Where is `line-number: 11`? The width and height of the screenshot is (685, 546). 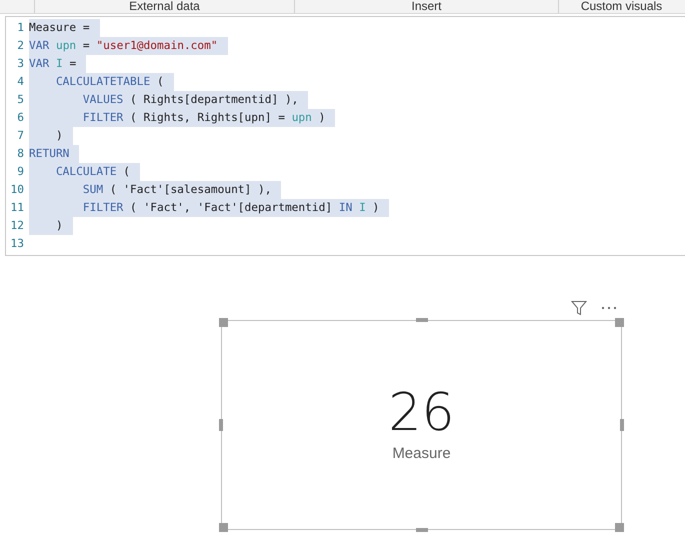
line-number: 11 is located at coordinates (17, 208).